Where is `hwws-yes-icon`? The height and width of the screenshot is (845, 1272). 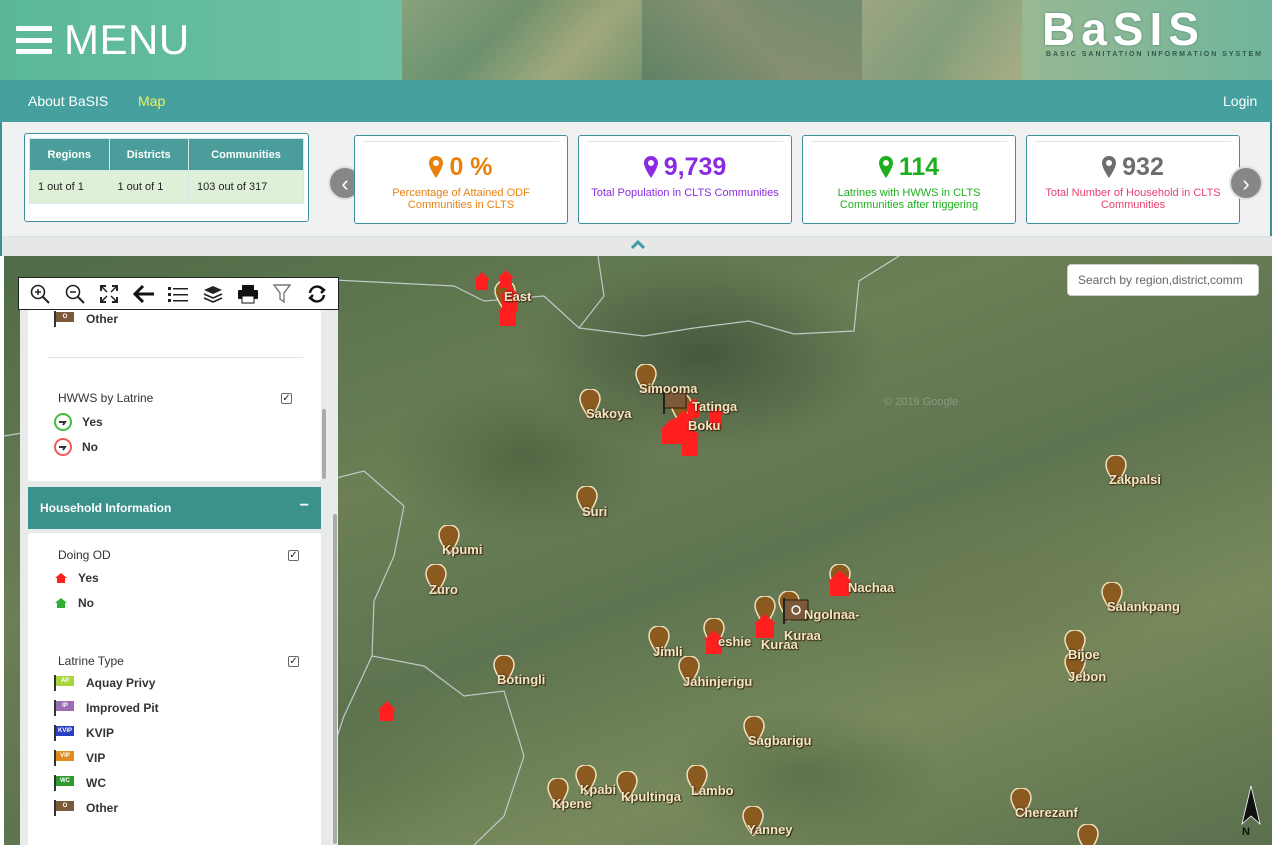 hwws-yes-icon is located at coordinates (63, 422).